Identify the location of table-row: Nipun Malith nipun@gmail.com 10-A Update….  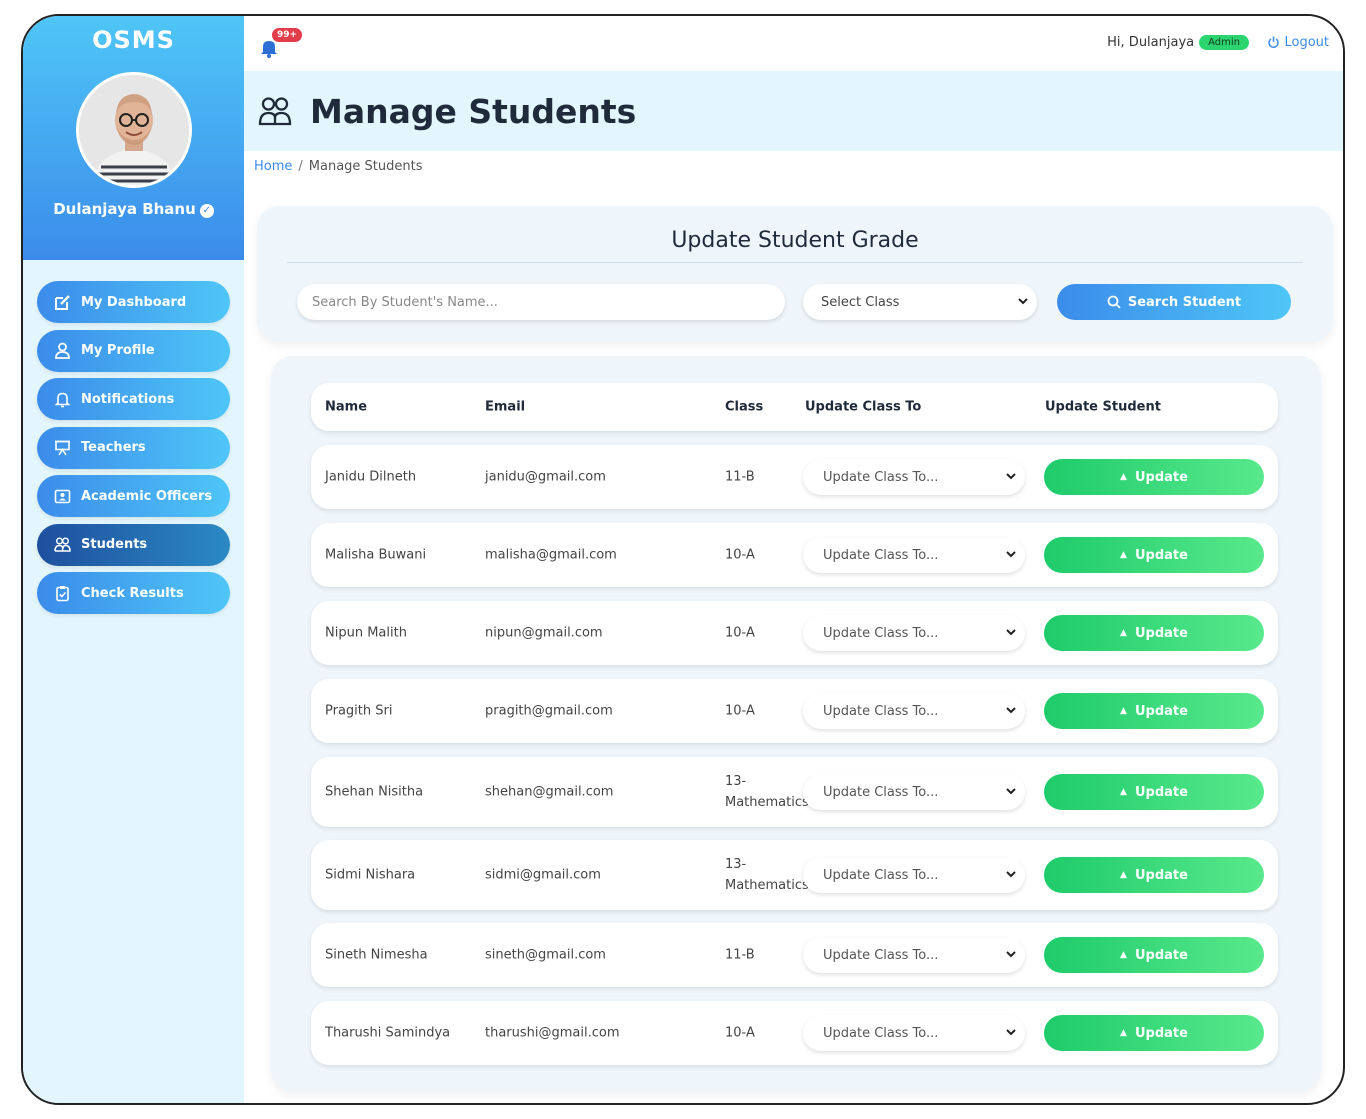
(794, 633).